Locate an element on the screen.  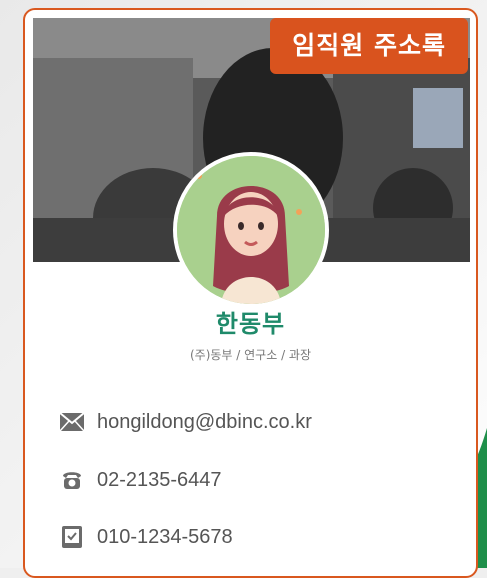
avatar is located at coordinates (251, 230).